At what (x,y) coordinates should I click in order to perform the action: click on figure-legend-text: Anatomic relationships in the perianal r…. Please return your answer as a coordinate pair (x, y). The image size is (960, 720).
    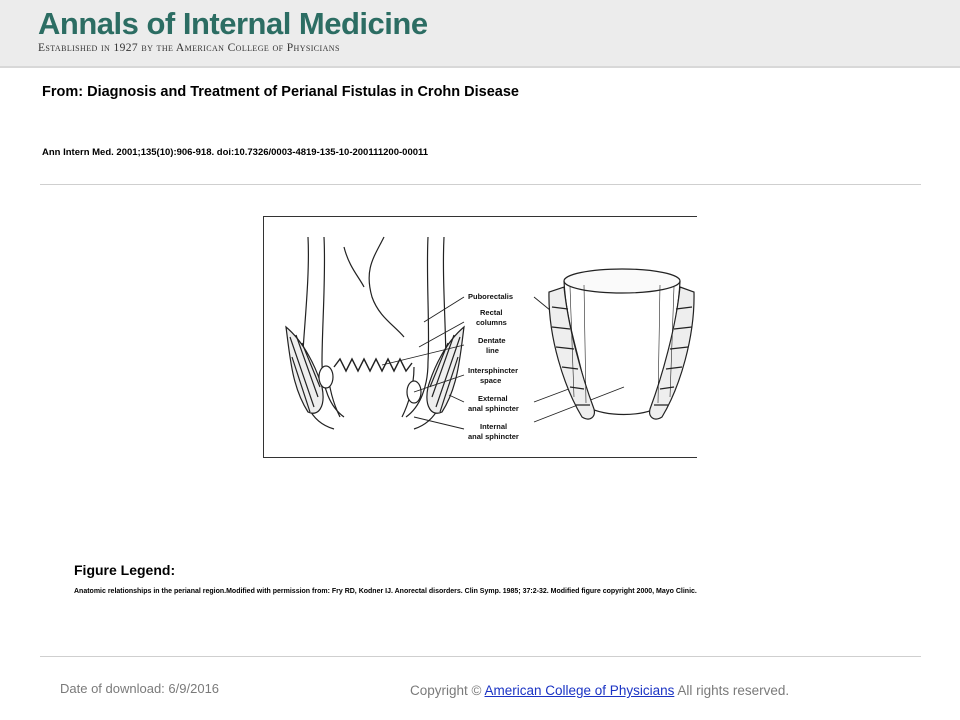
    Looking at the image, I should click on (385, 591).